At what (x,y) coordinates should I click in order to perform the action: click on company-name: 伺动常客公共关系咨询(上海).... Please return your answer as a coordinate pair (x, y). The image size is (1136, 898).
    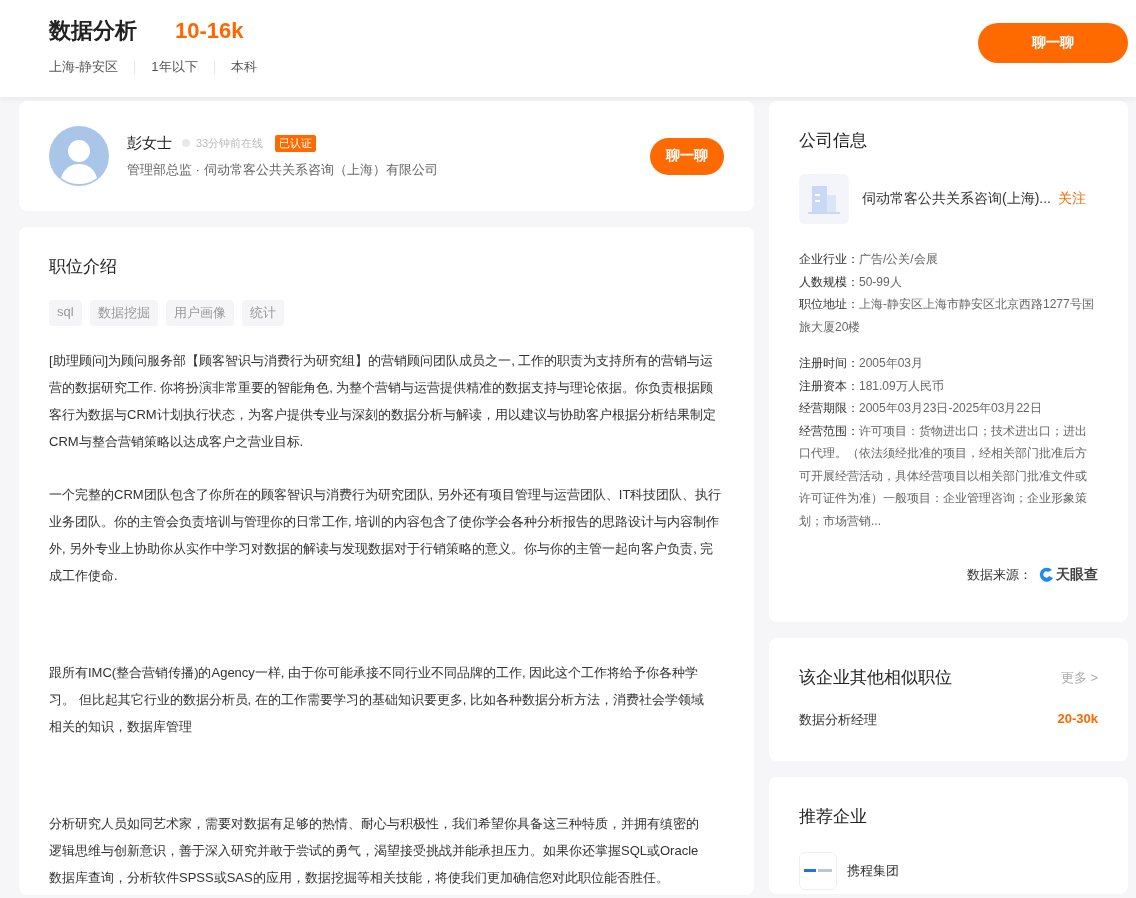
    Looking at the image, I should click on (960, 199).